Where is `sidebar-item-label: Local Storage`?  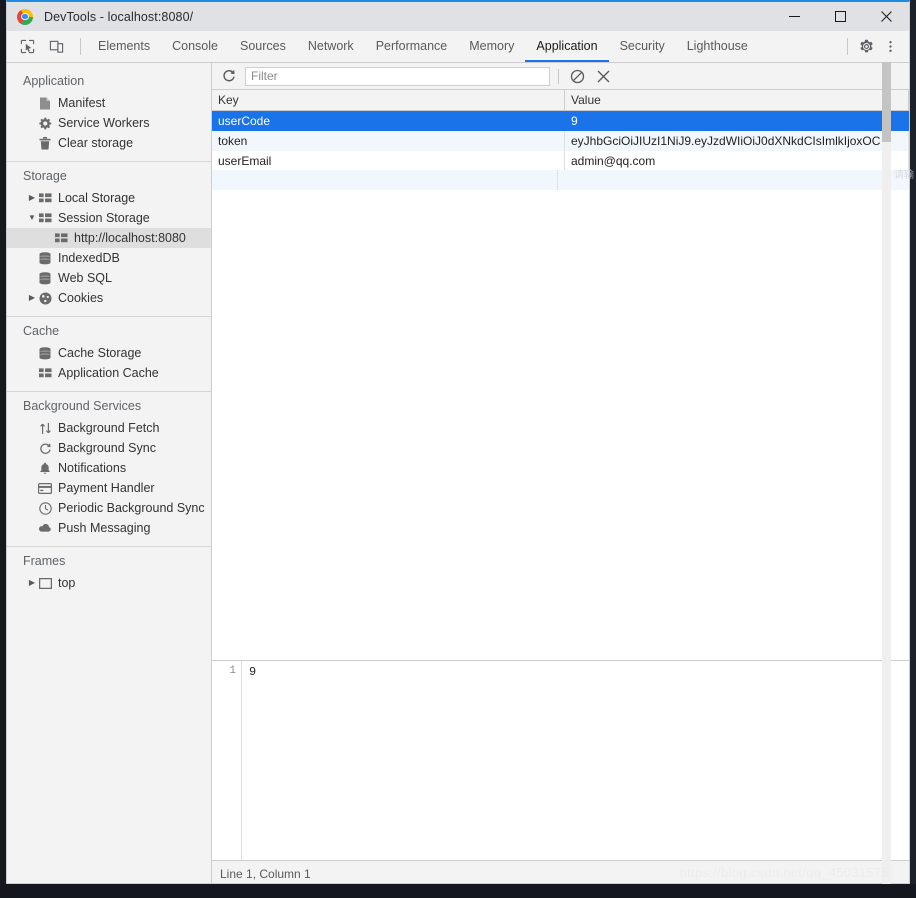
sidebar-item-label: Local Storage is located at coordinates (97, 198).